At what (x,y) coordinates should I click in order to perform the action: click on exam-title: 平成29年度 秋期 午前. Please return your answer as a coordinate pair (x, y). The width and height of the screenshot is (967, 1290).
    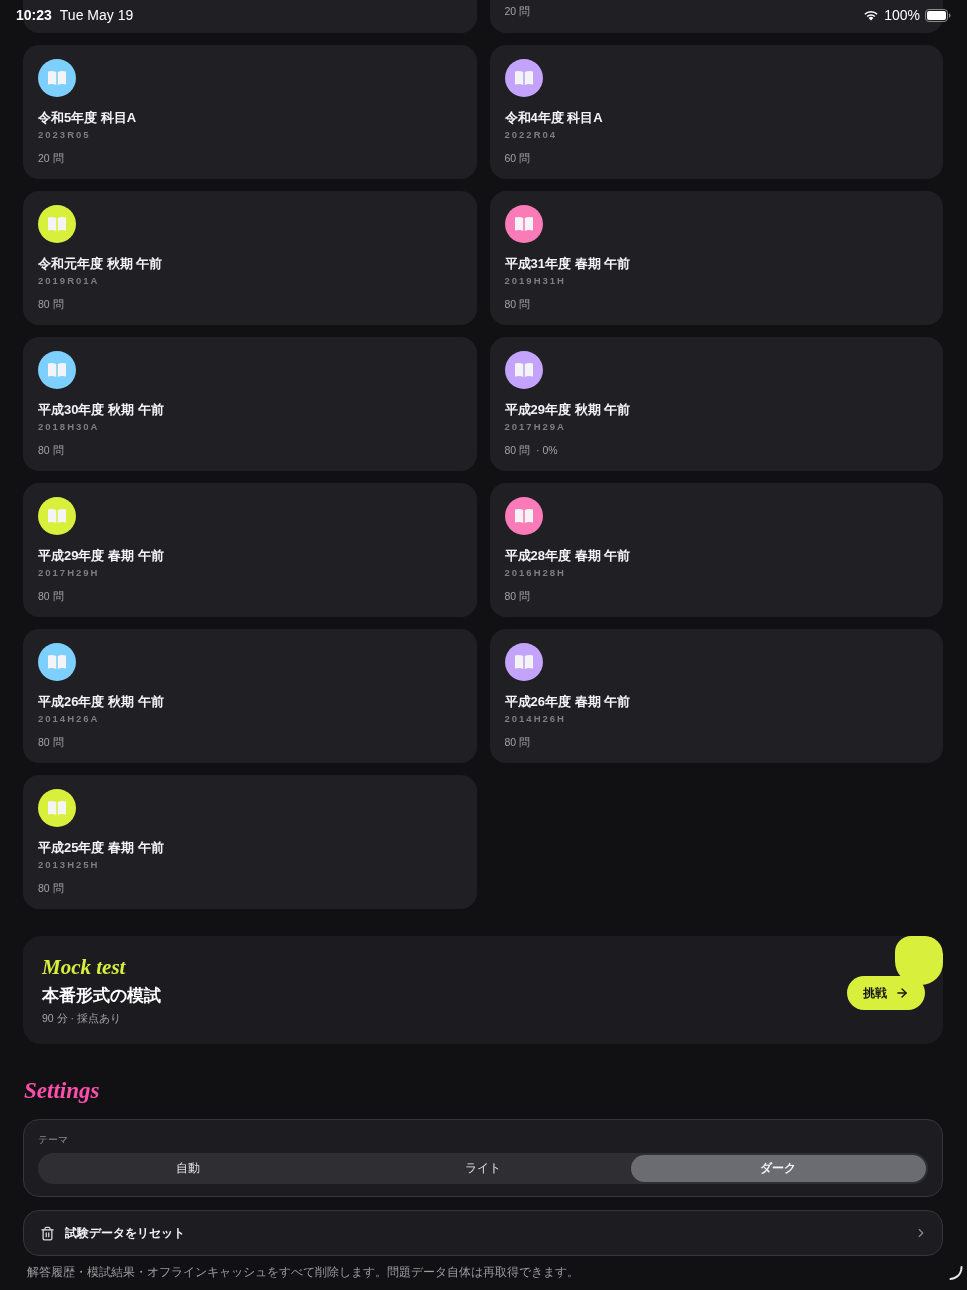
    Looking at the image, I should click on (567, 409).